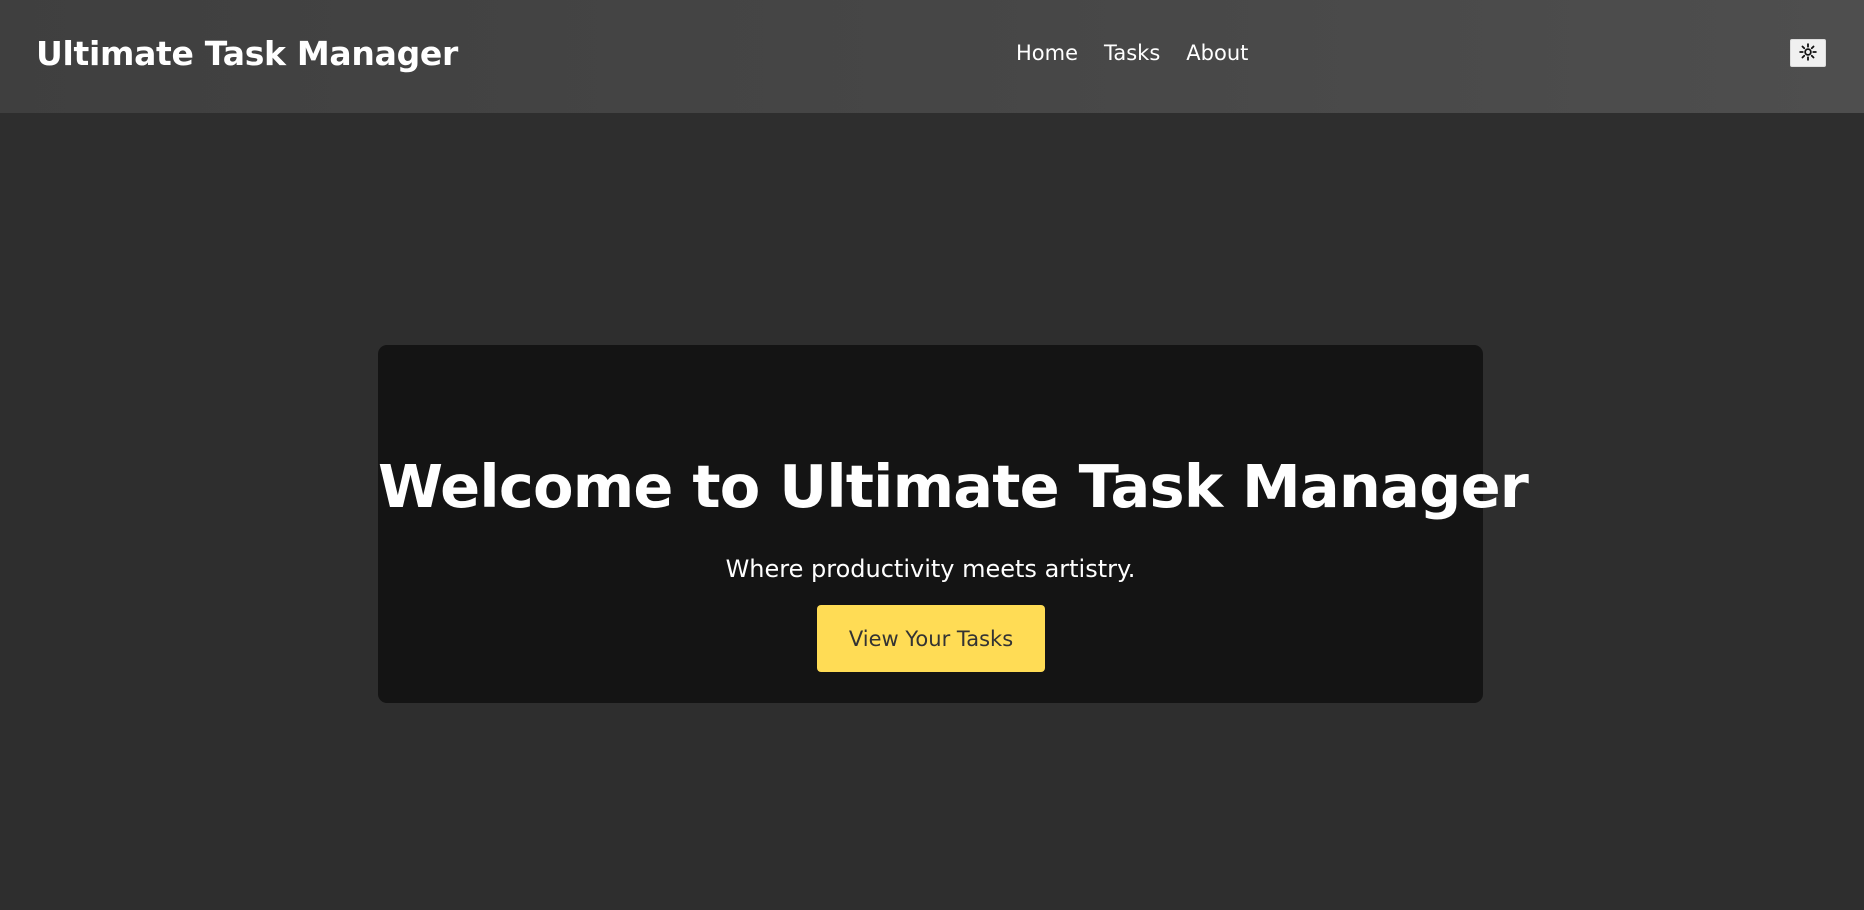 The image size is (1864, 910). What do you see at coordinates (932, 56) in the screenshot?
I see `top-navbar: Ultimate Task Manager Home Tasks About` at bounding box center [932, 56].